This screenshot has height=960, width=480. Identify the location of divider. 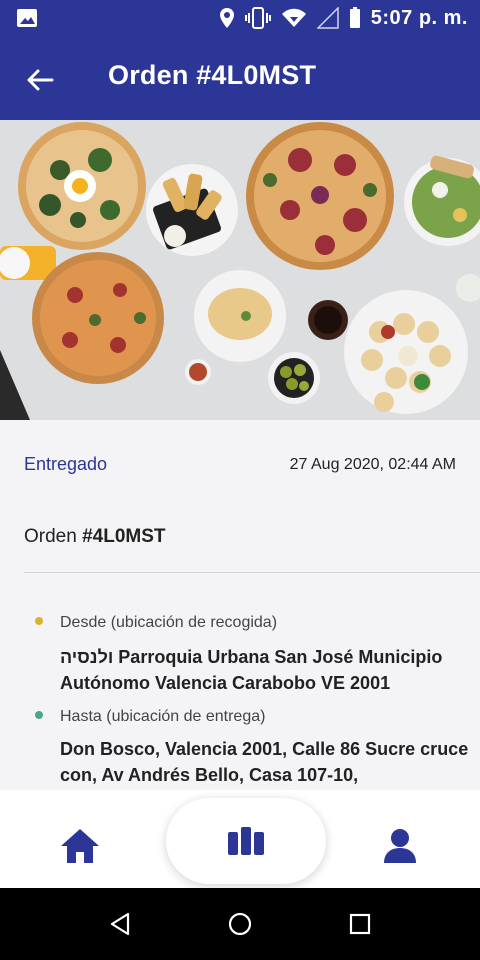
(252, 572).